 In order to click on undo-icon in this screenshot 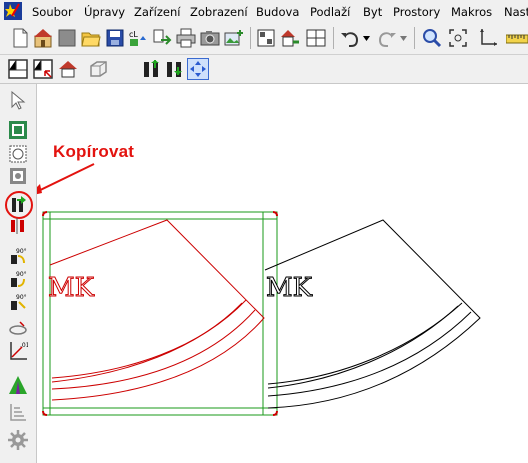, I will do `click(350, 38)`.